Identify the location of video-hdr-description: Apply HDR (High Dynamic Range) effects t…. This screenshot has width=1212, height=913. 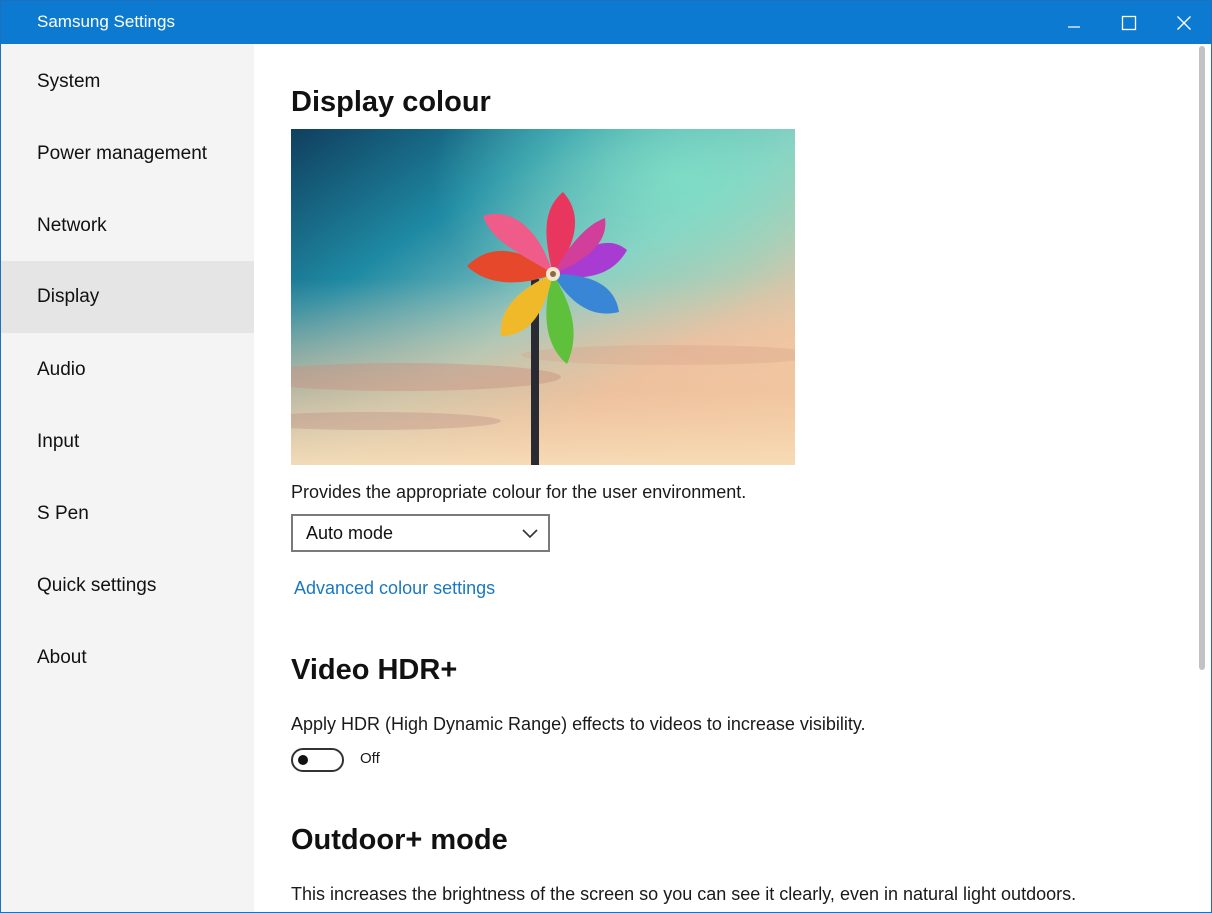
(578, 724).